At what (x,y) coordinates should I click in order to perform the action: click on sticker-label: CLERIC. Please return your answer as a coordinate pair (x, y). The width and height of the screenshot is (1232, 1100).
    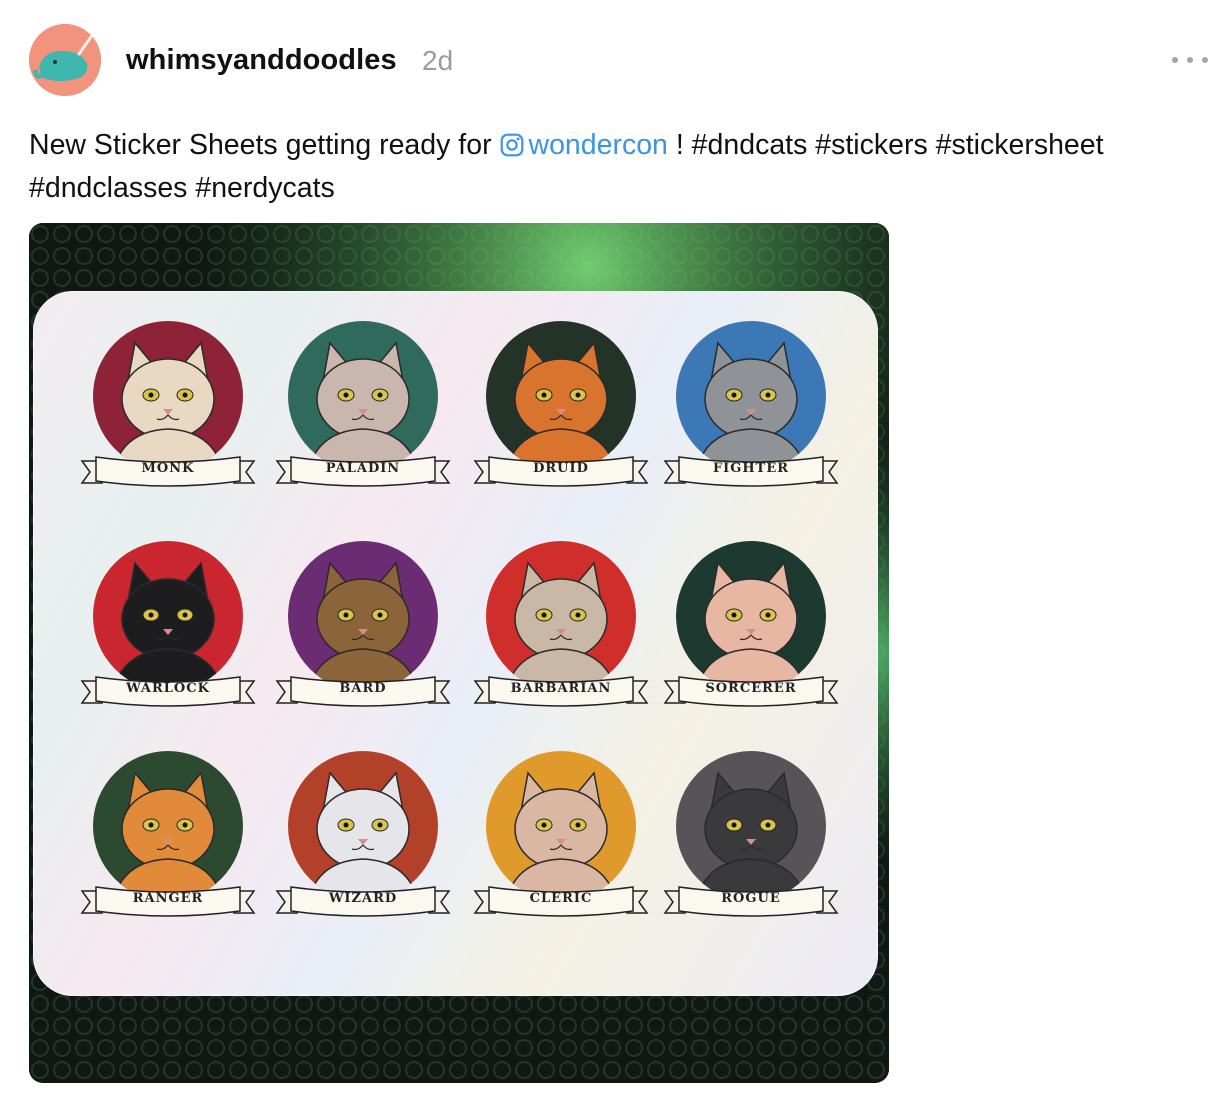
    Looking at the image, I should click on (561, 898).